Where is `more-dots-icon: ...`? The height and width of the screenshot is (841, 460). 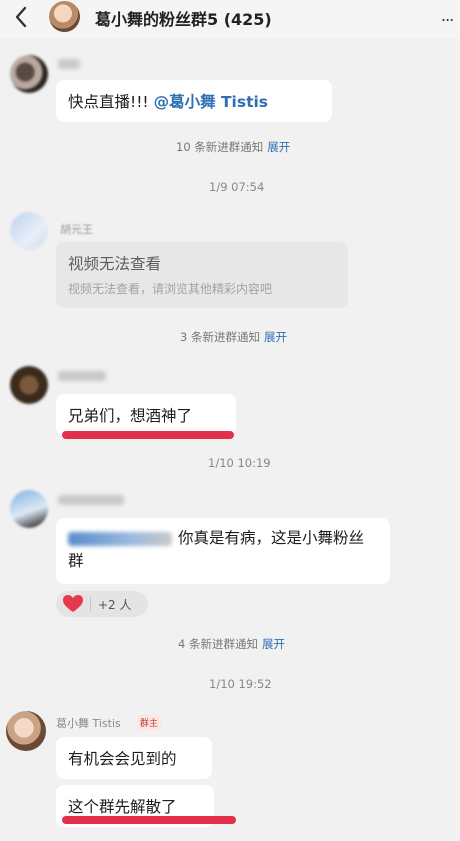 more-dots-icon: ... is located at coordinates (447, 15).